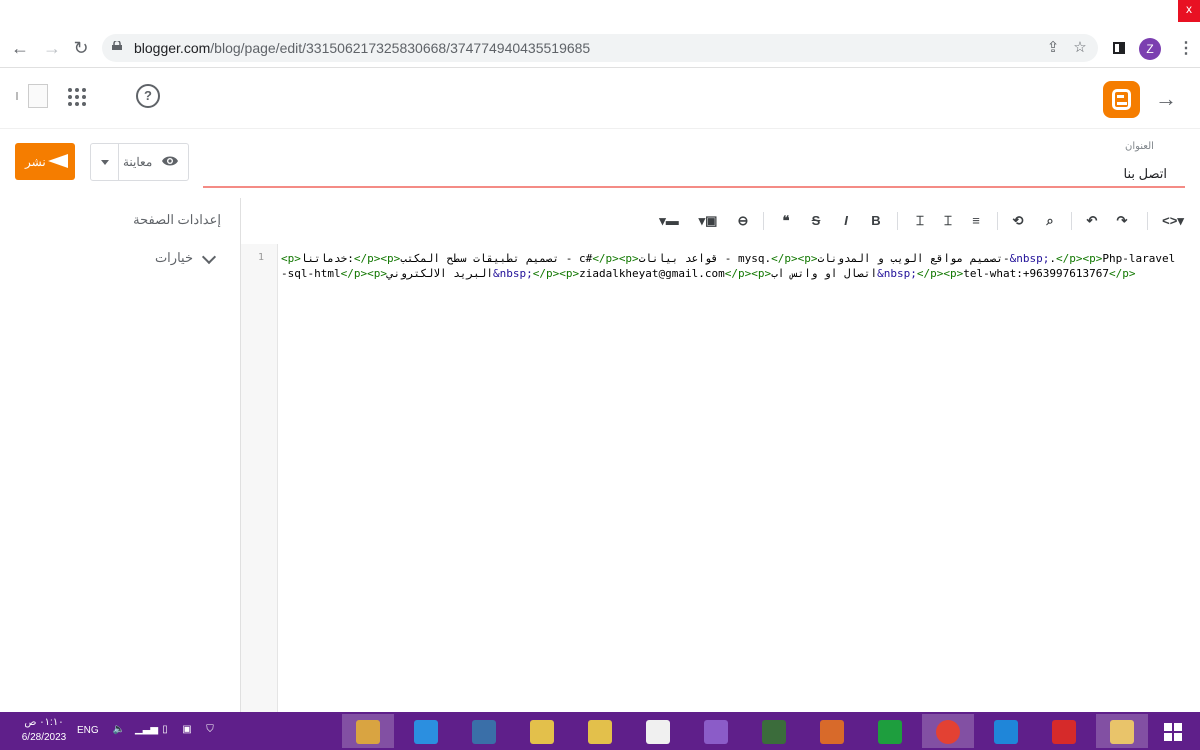  What do you see at coordinates (35, 162) in the screenshot?
I see `publish-label: نشر` at bounding box center [35, 162].